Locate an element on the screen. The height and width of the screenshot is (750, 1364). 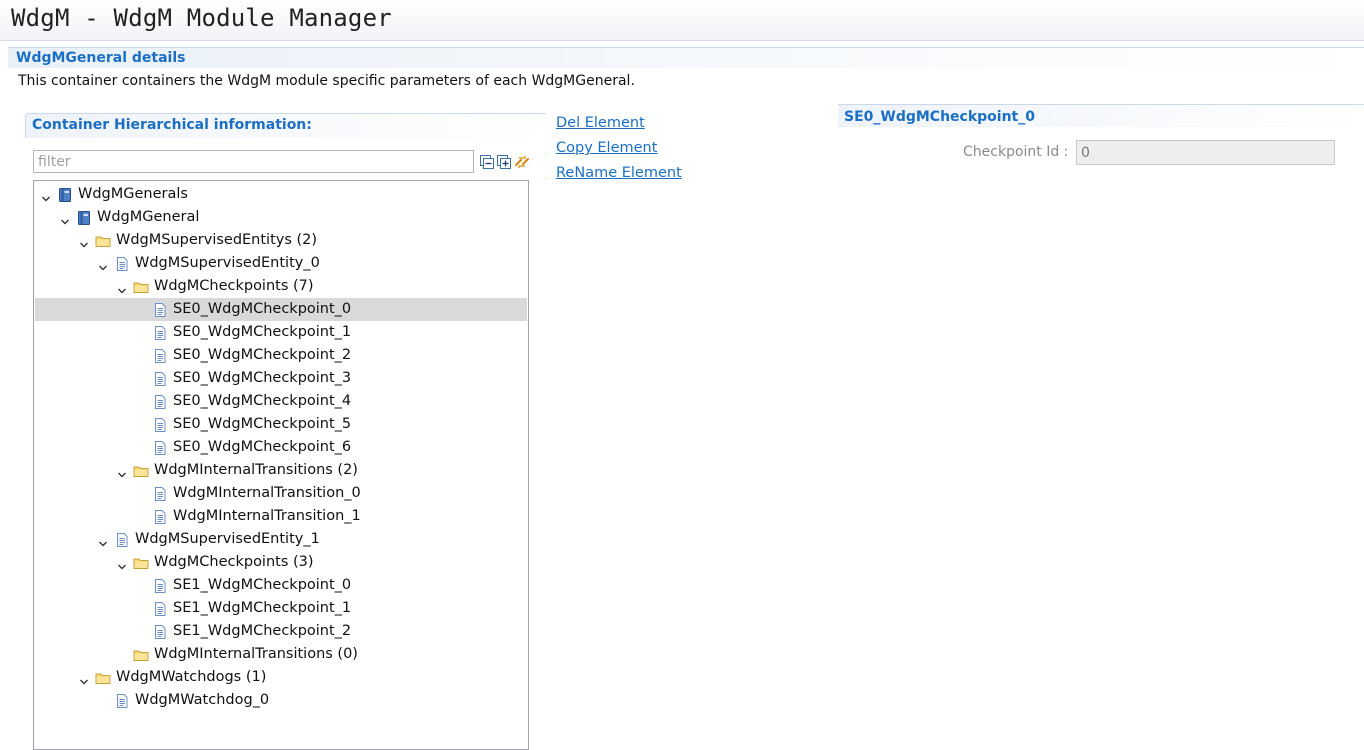
tree-item: WdgMCheckpoints (7) is located at coordinates (281, 286).